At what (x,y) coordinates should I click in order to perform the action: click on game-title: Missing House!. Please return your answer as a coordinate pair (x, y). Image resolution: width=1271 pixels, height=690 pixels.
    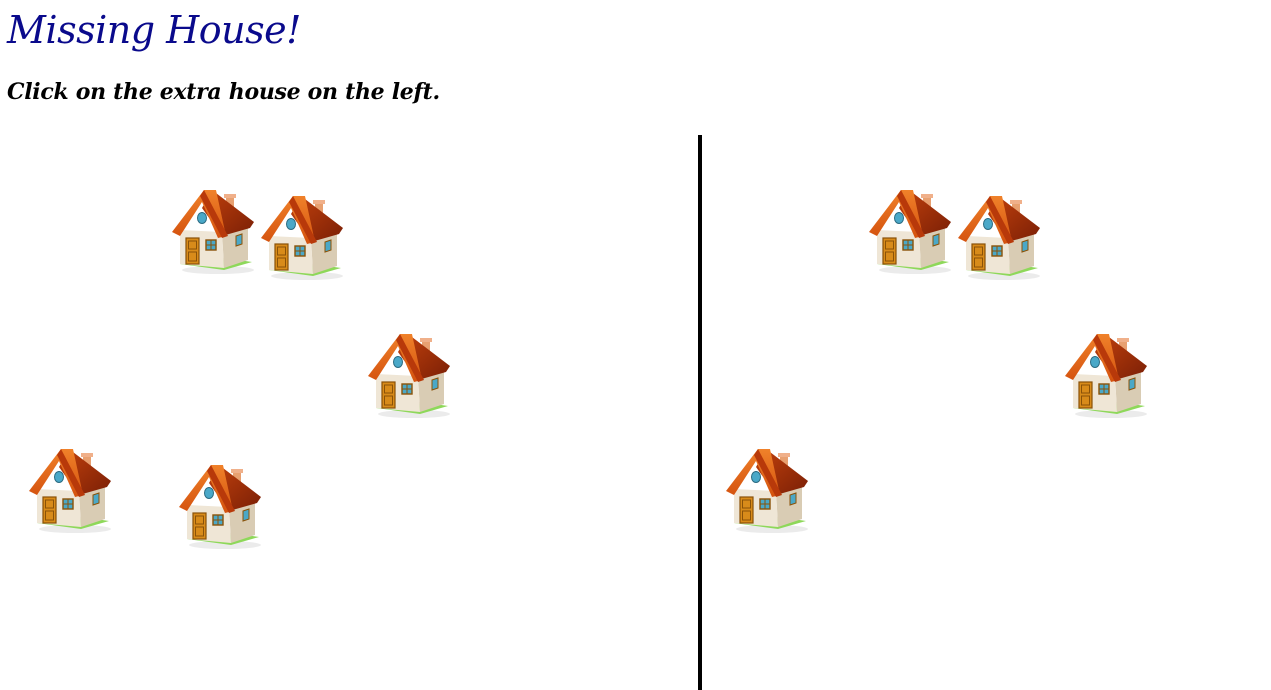
    Looking at the image, I should click on (154, 30).